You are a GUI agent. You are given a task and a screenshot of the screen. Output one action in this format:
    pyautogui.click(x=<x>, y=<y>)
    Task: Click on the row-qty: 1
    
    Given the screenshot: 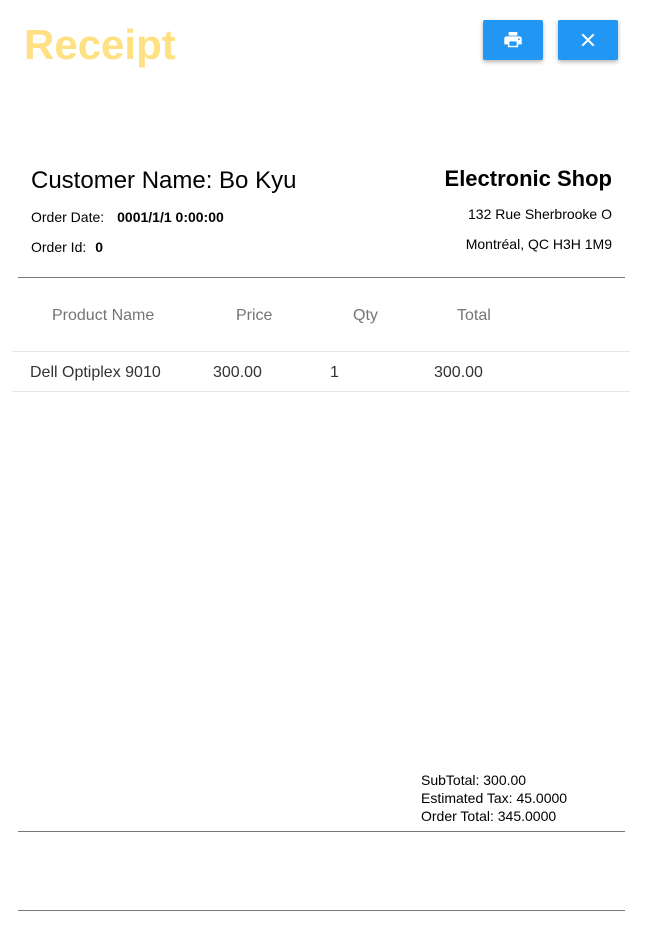 What is the action you would take?
    pyautogui.click(x=334, y=372)
    